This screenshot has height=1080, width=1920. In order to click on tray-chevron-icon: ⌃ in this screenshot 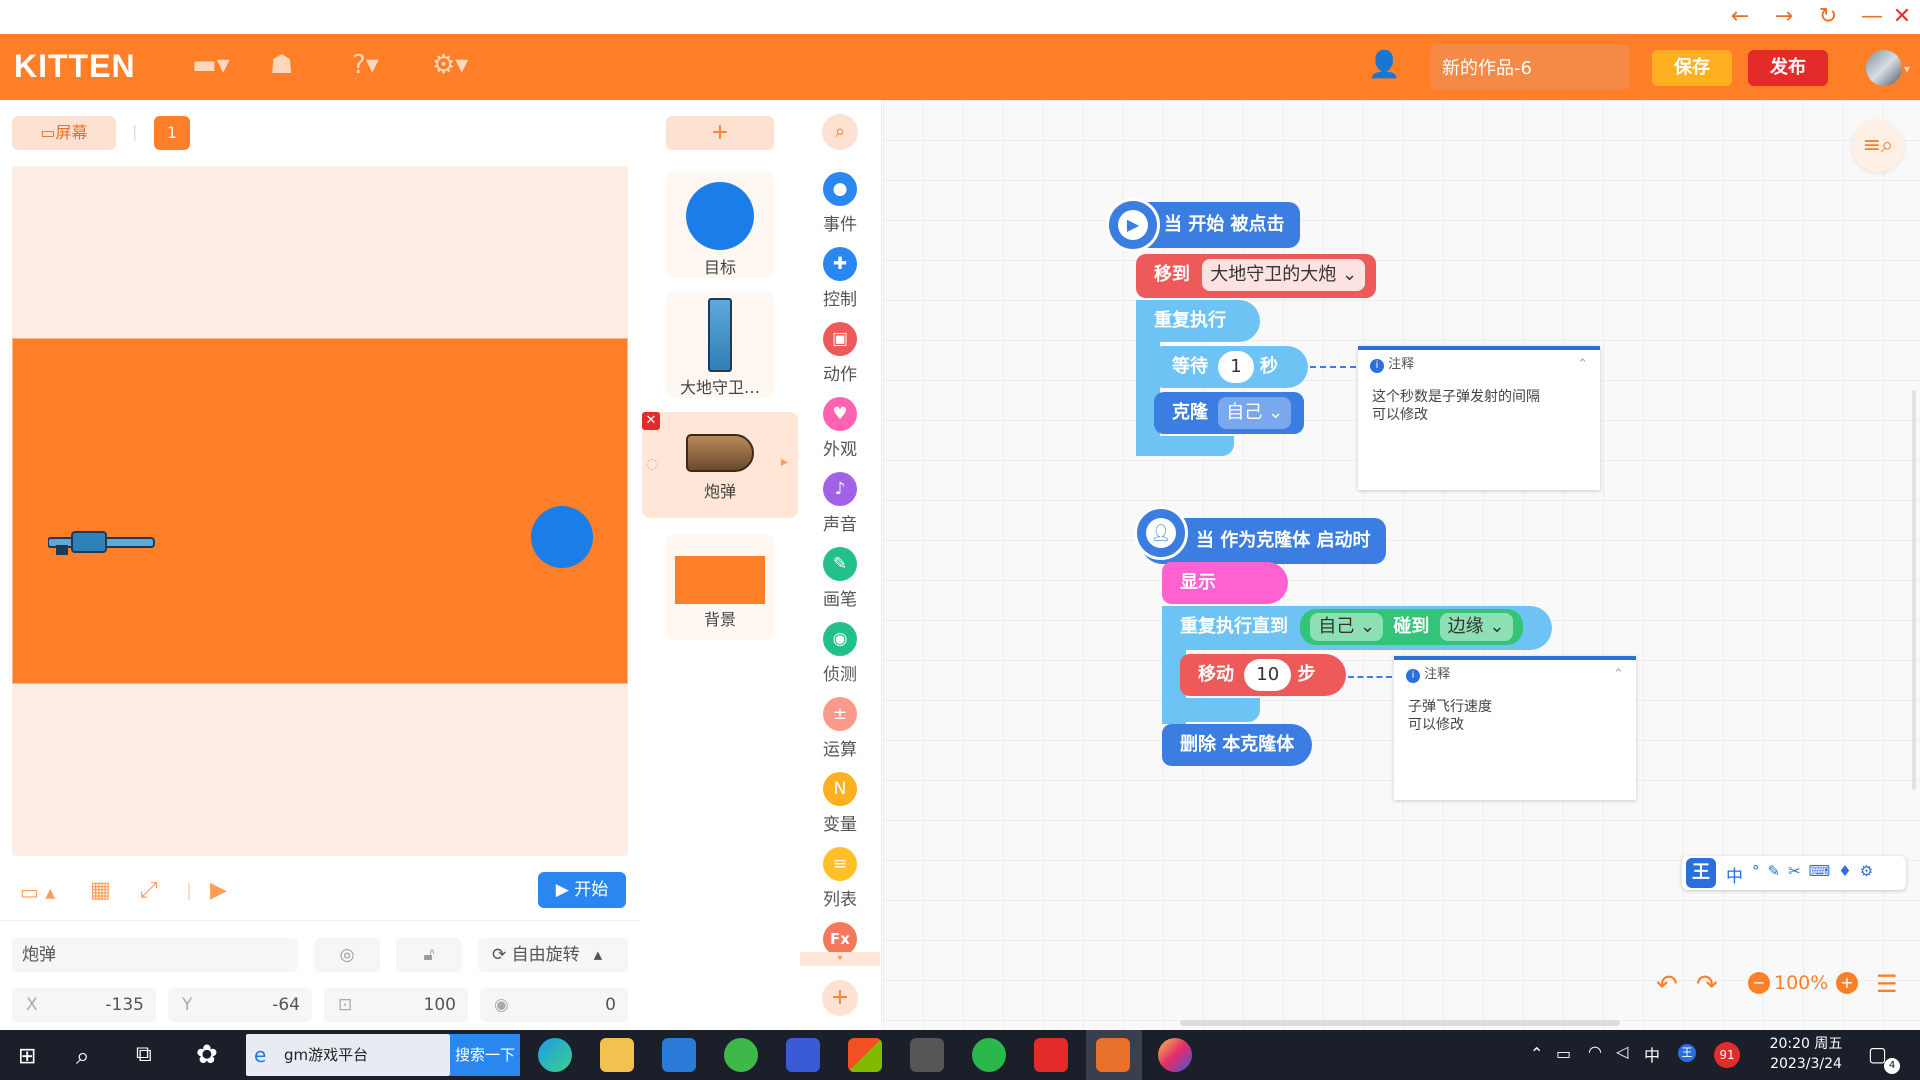, I will do `click(1536, 1053)`.